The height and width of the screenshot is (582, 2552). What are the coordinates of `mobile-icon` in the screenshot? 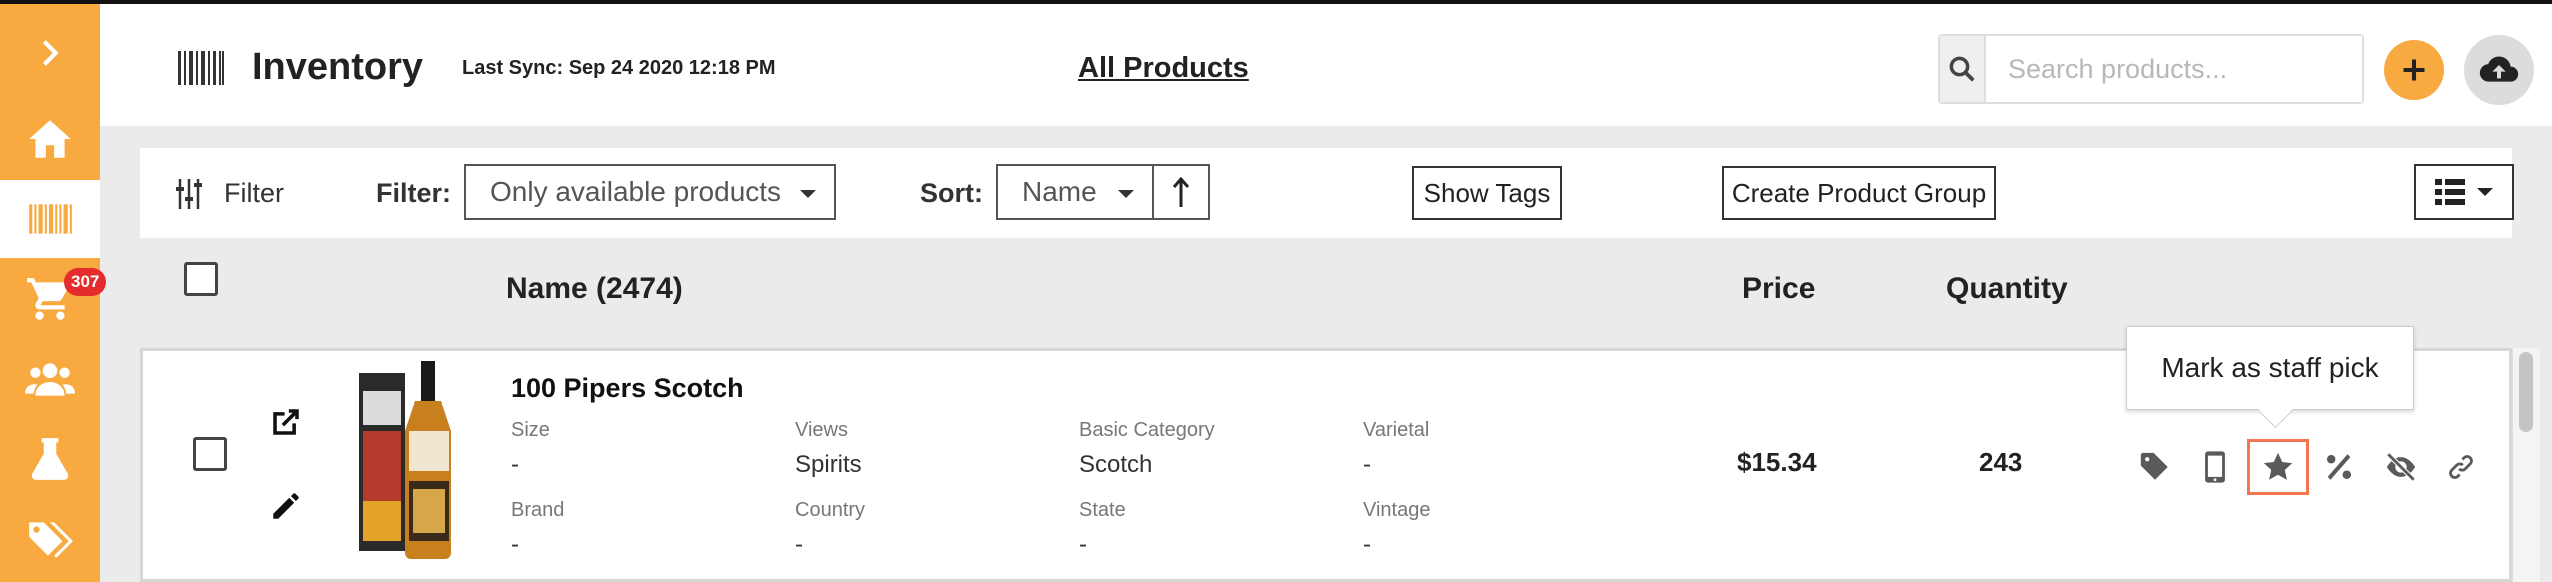 It's located at (2215, 467).